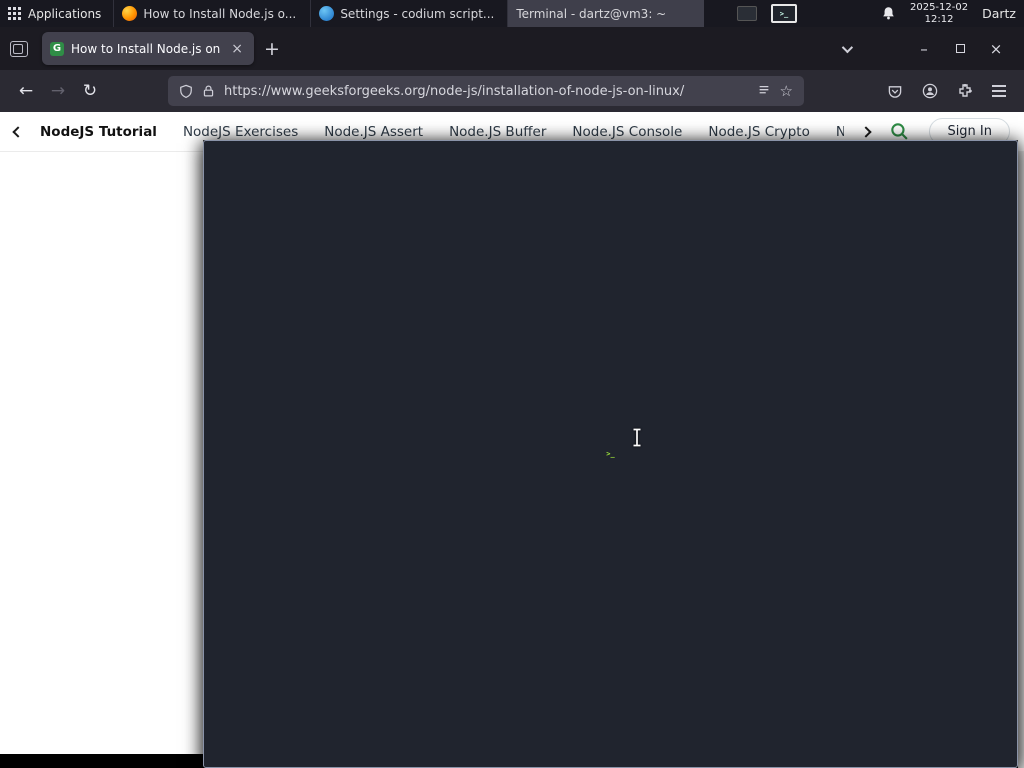  I want to click on forward-button: →, so click(58, 91).